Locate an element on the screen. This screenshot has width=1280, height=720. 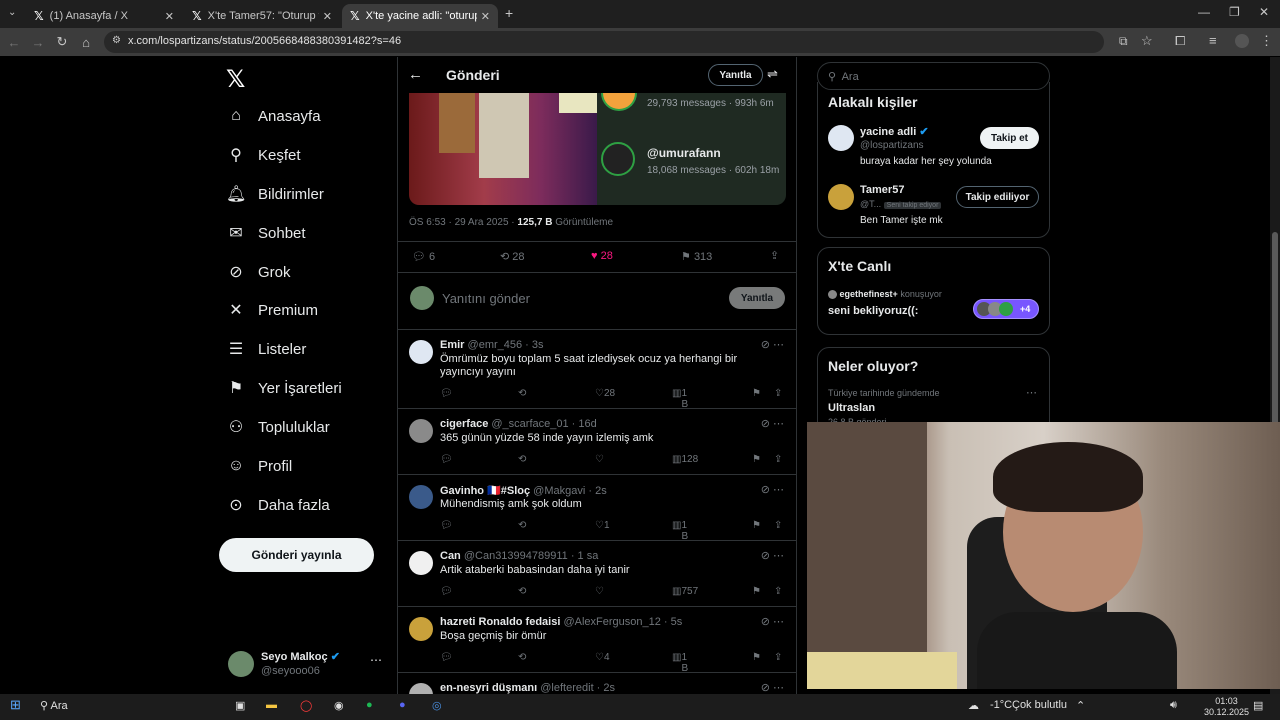
extensions-icon: ⧠ is located at coordinates (1180, 41).